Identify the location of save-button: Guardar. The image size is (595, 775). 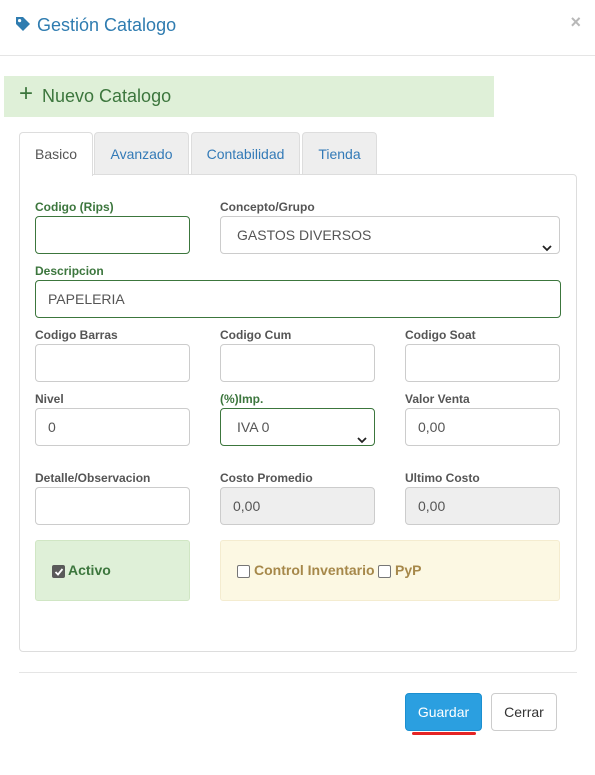
(443, 712).